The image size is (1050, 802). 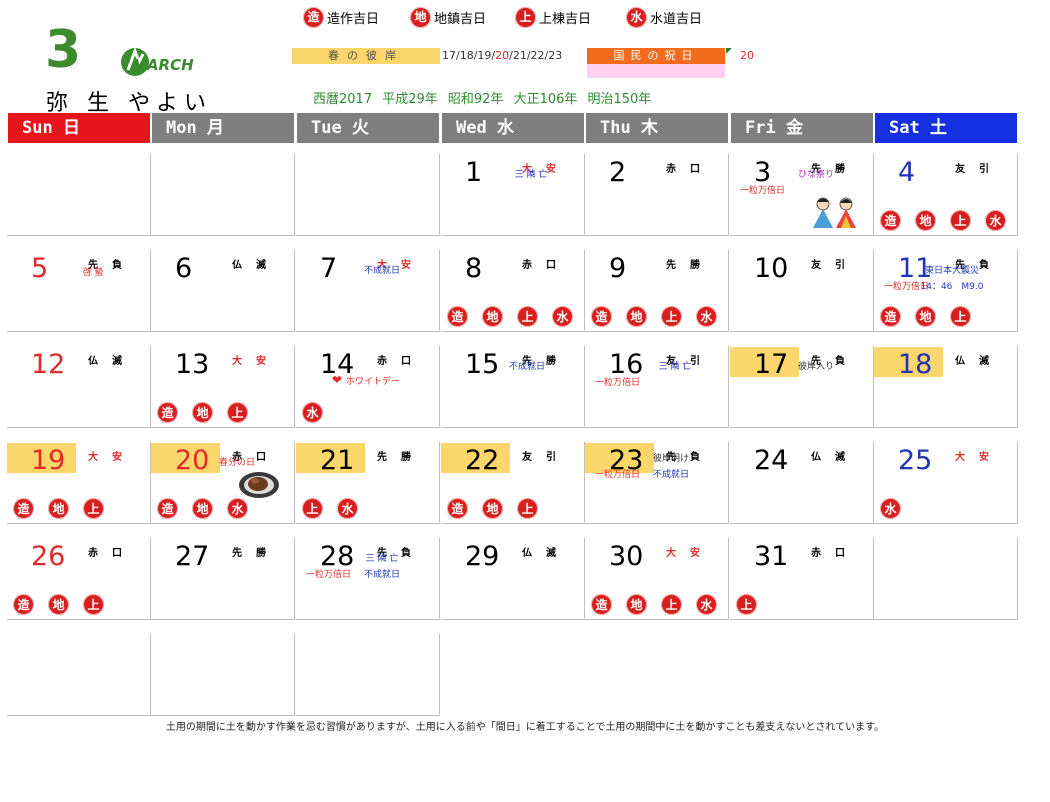 What do you see at coordinates (79, 483) in the screenshot?
I see `day-cell: 19 大安造地上` at bounding box center [79, 483].